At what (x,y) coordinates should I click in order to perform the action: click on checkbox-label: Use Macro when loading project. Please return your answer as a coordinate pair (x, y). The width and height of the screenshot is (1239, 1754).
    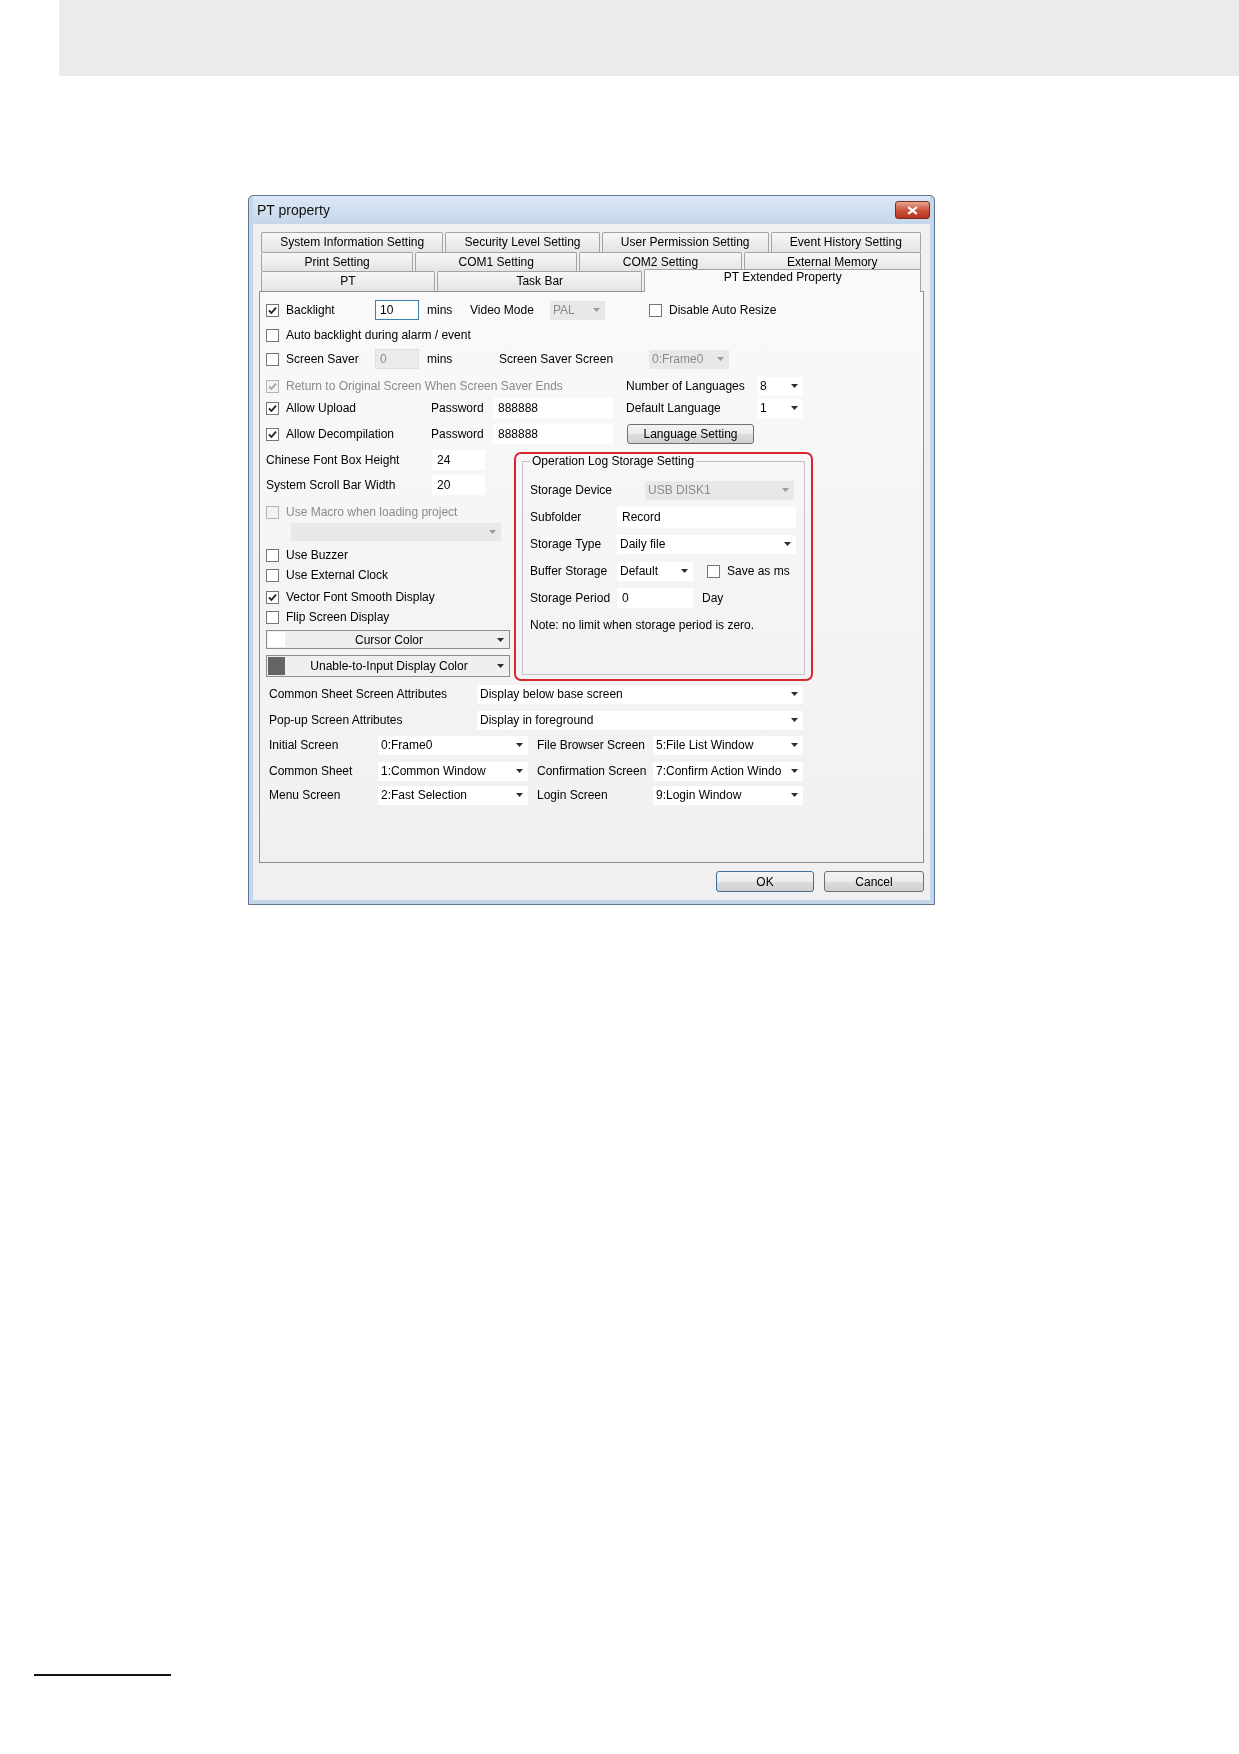
    Looking at the image, I should click on (372, 512).